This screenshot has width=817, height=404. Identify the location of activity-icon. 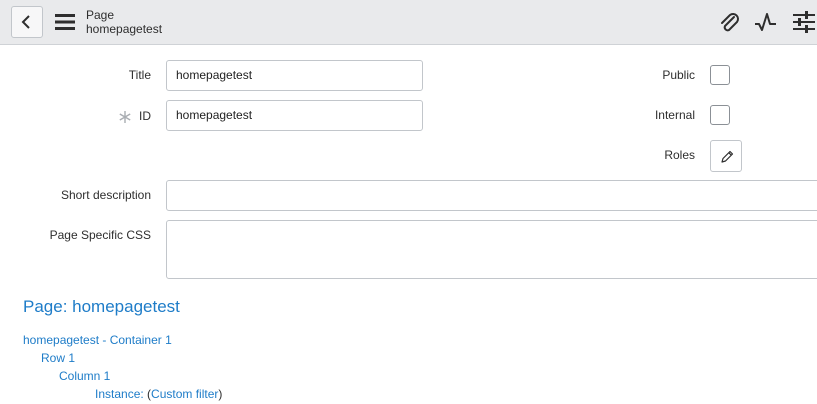
(766, 22).